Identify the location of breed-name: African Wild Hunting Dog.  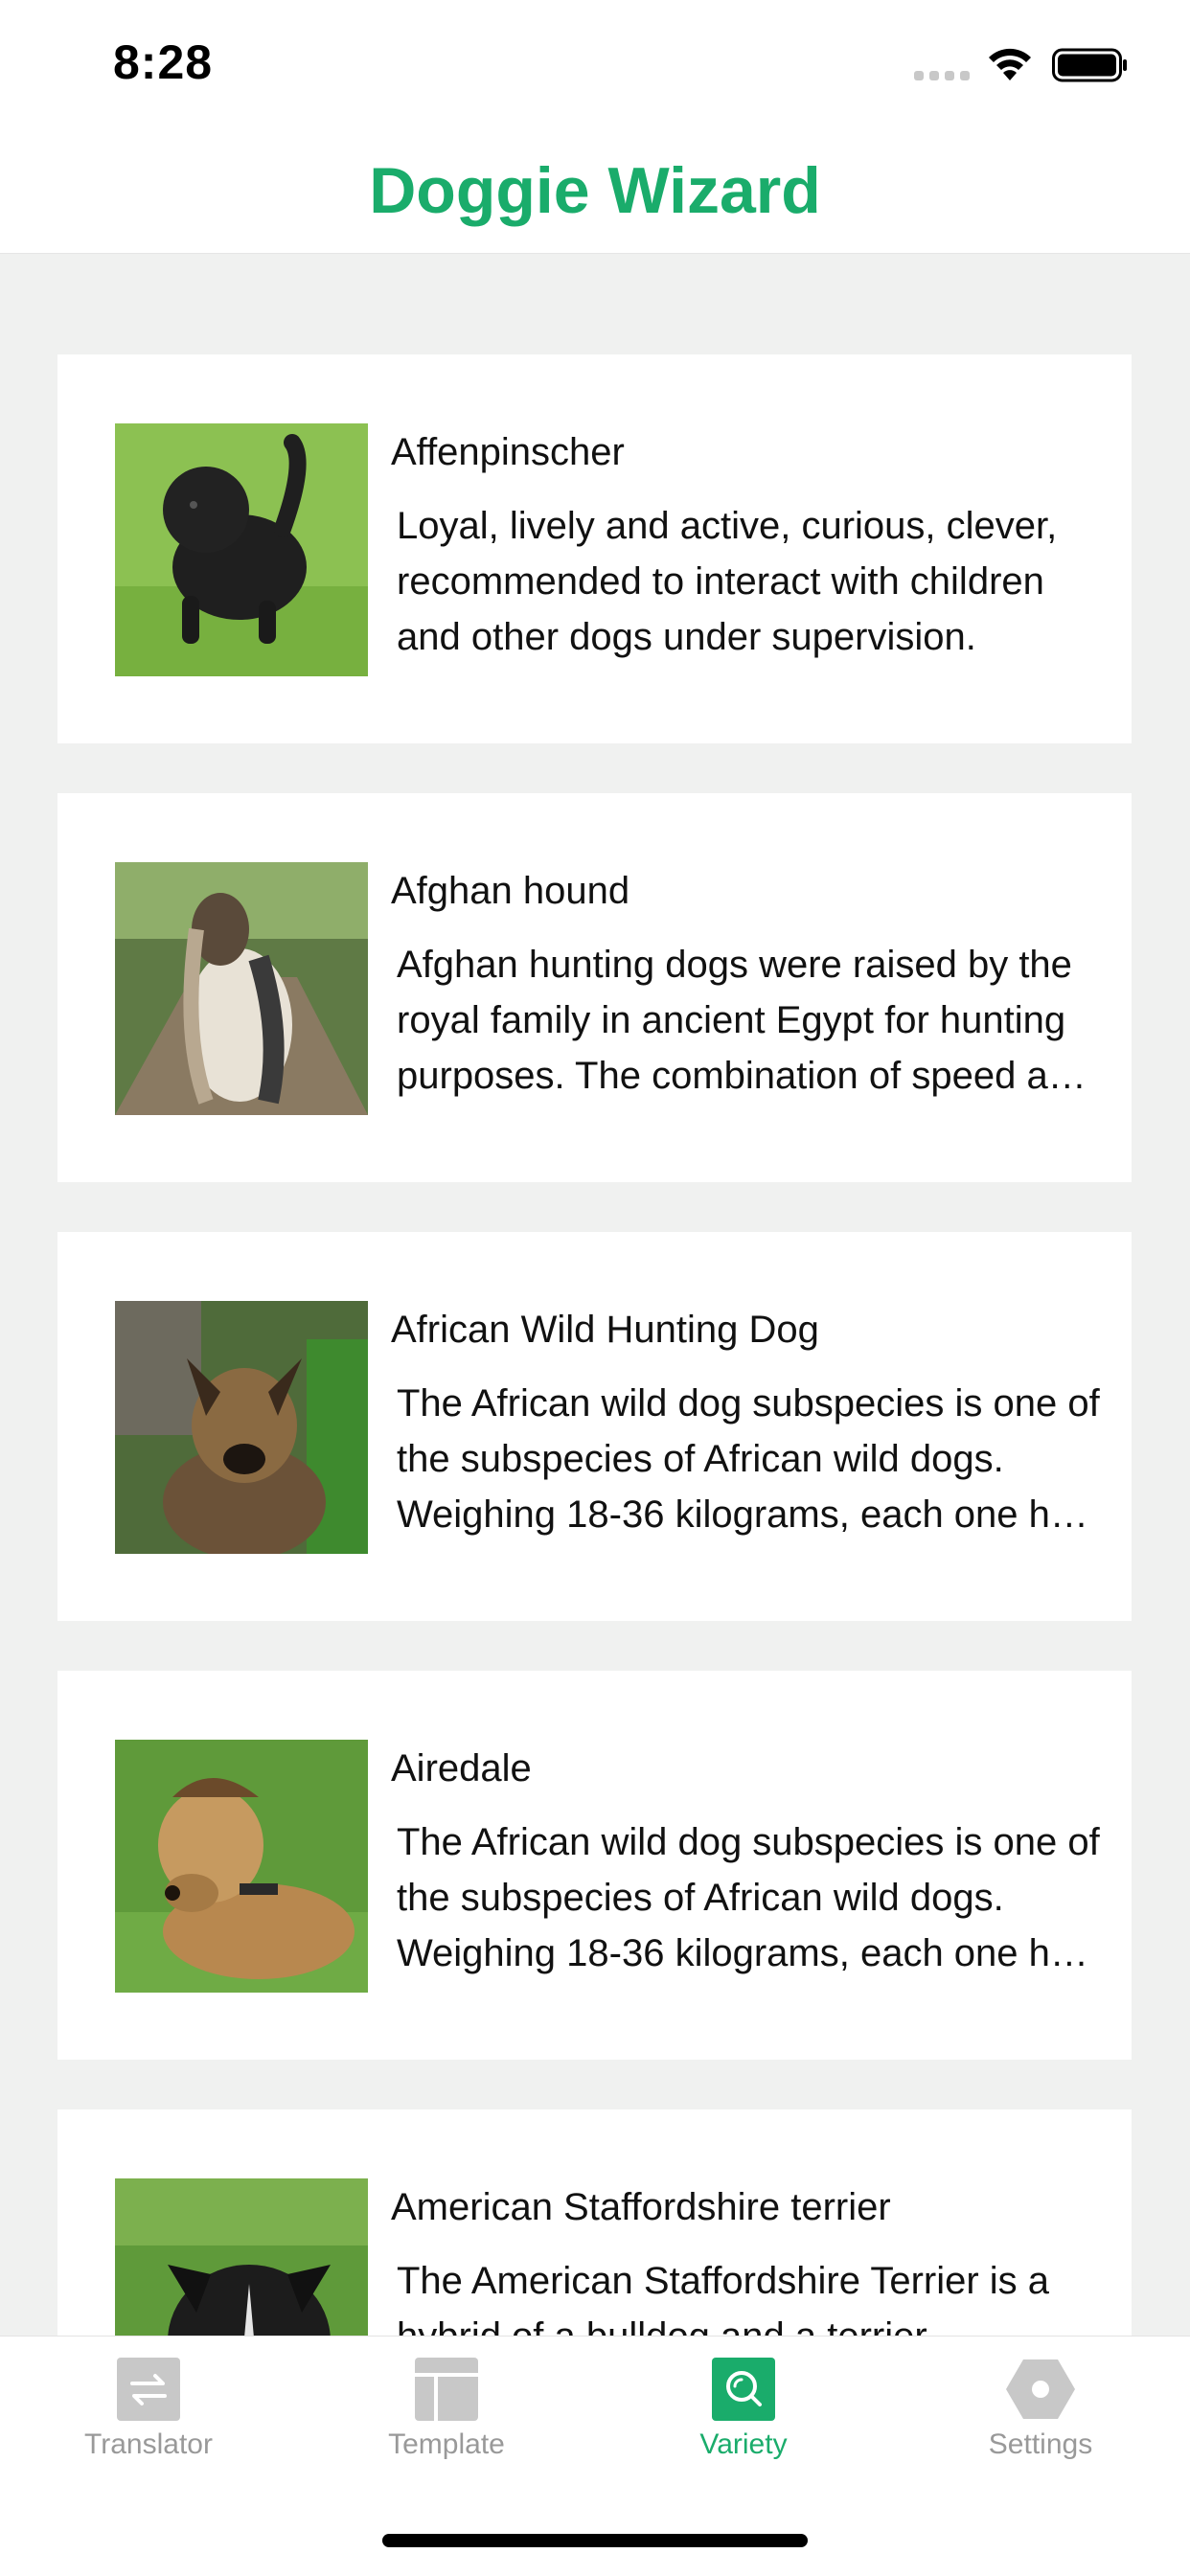
(605, 1330).